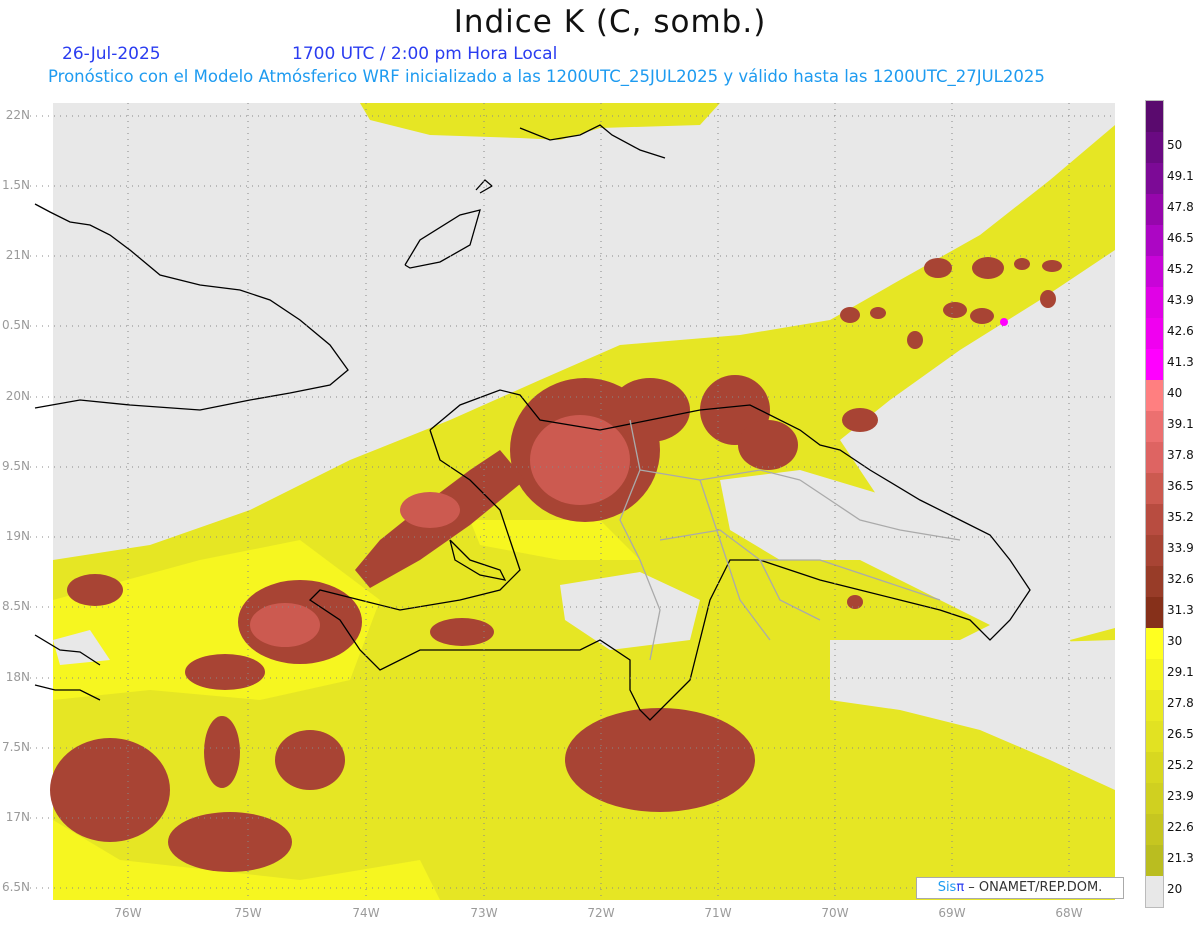 The width and height of the screenshot is (1200, 927). What do you see at coordinates (17, 817) in the screenshot?
I see `lat-tick-label: 17N` at bounding box center [17, 817].